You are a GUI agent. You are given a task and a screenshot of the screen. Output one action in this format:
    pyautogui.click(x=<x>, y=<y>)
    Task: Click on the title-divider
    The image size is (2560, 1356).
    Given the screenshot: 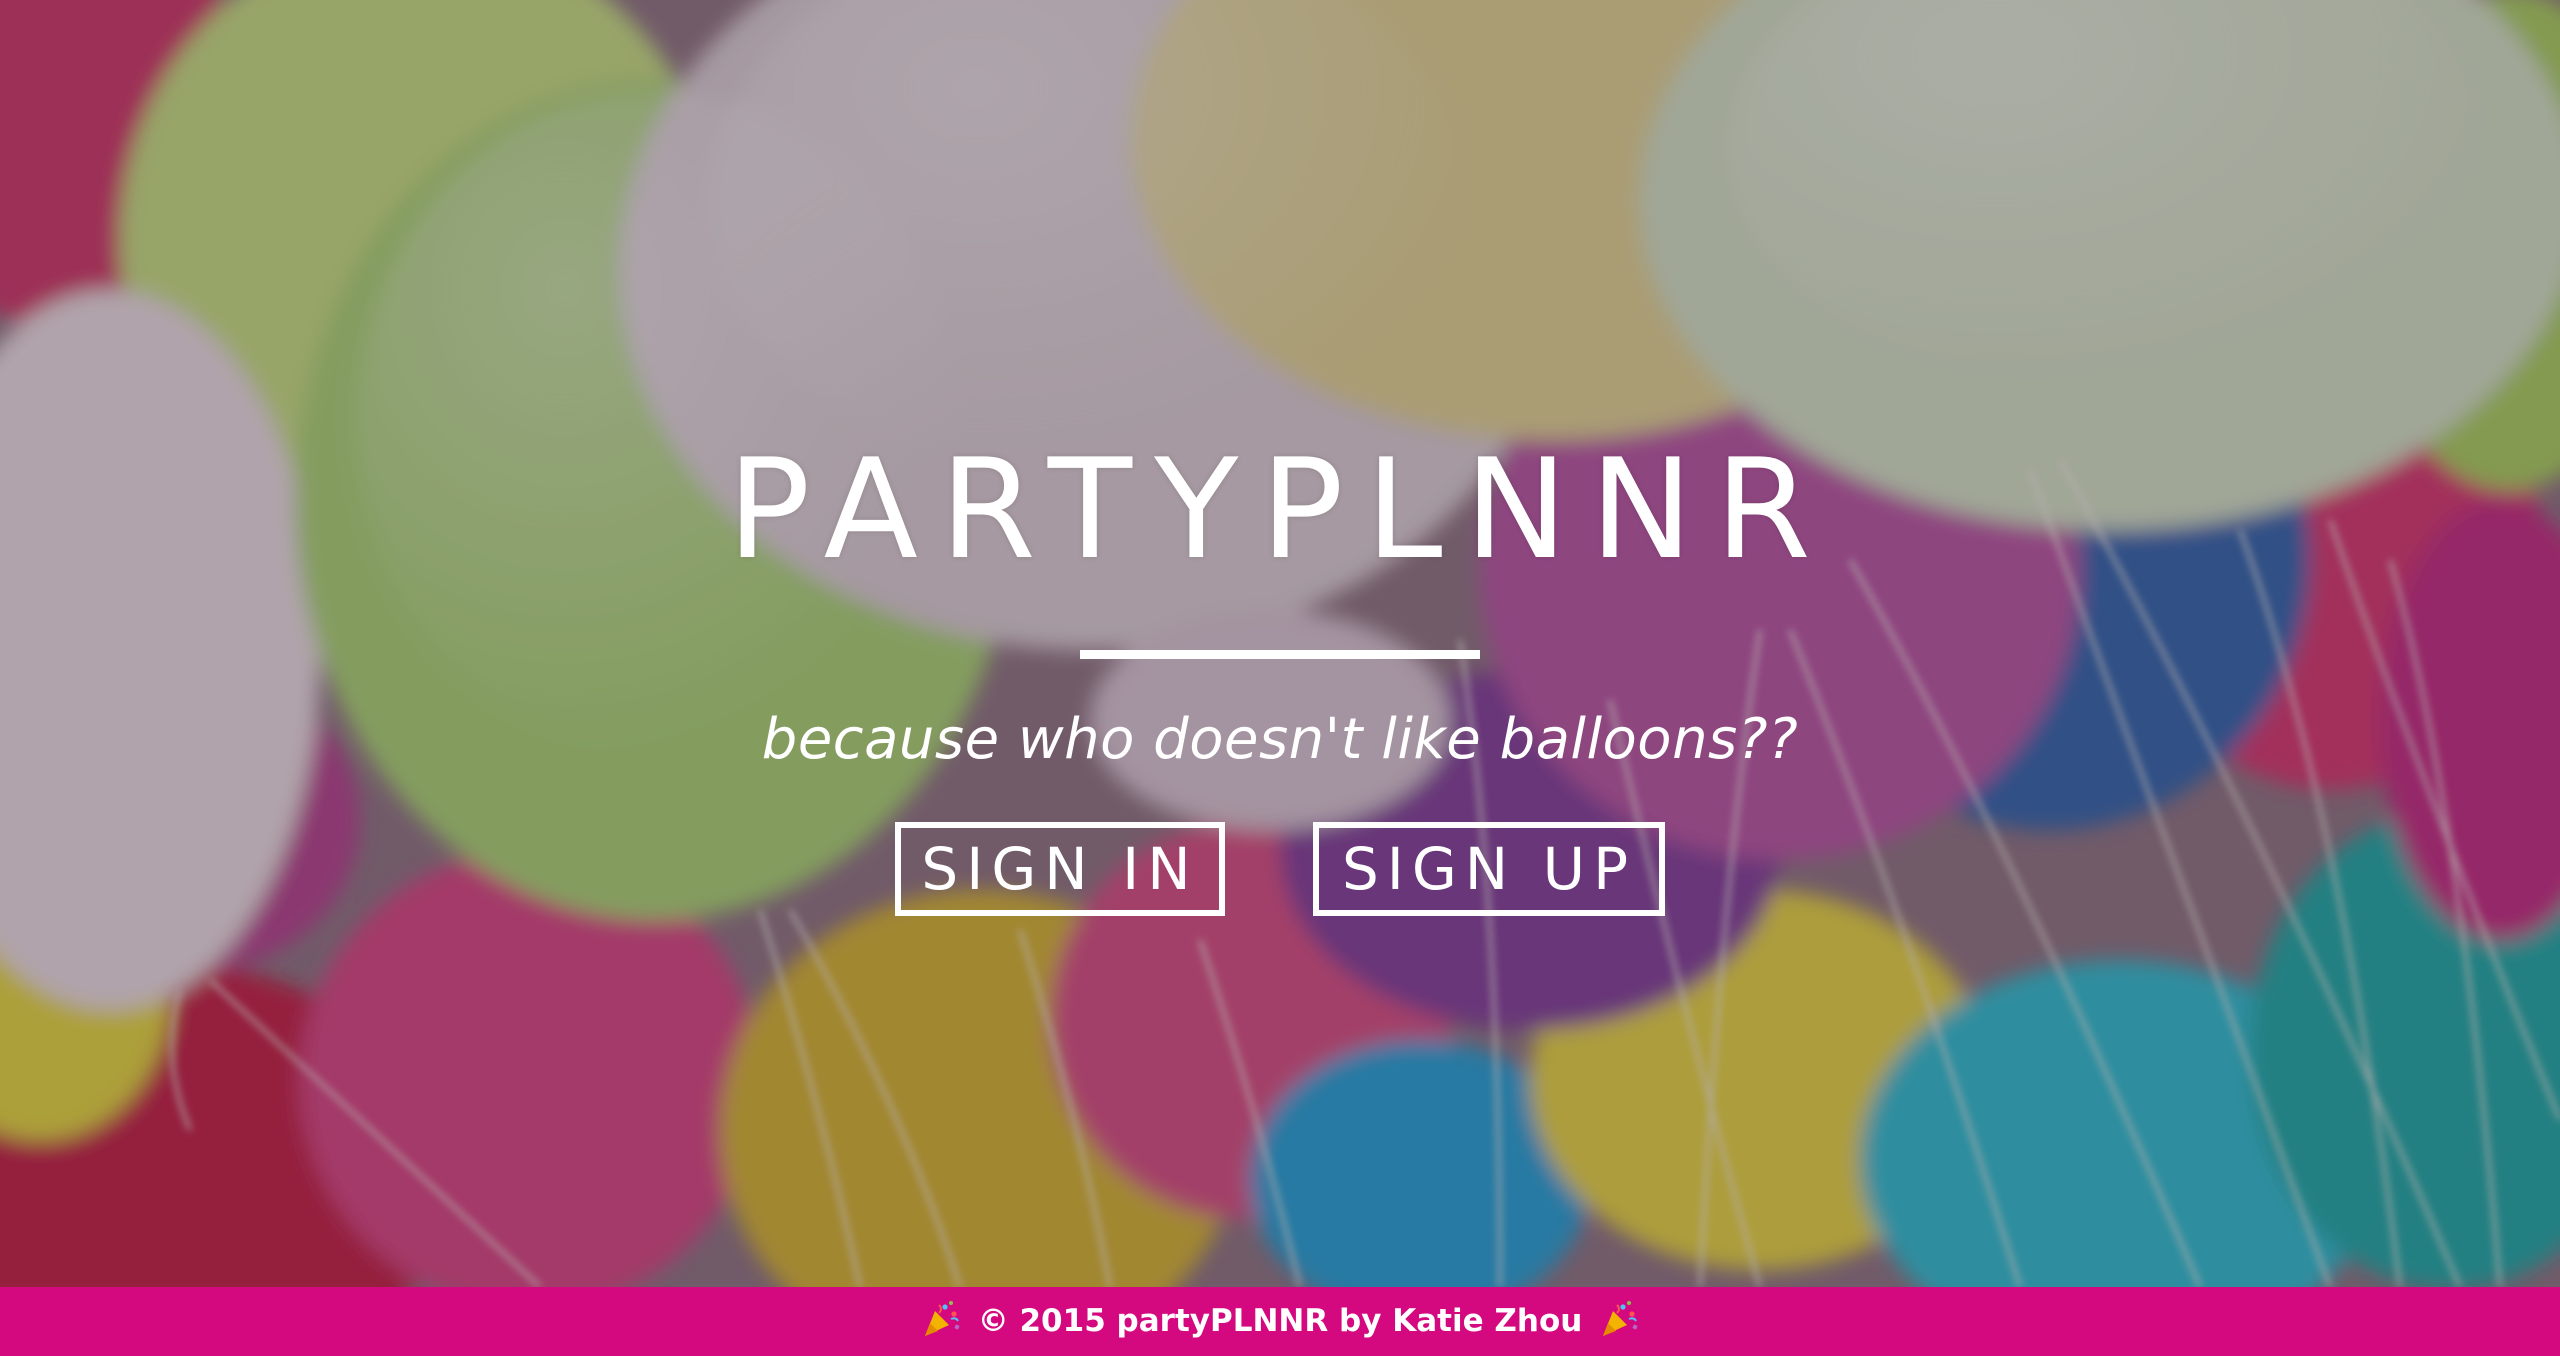 What is the action you would take?
    pyautogui.click(x=1280, y=654)
    